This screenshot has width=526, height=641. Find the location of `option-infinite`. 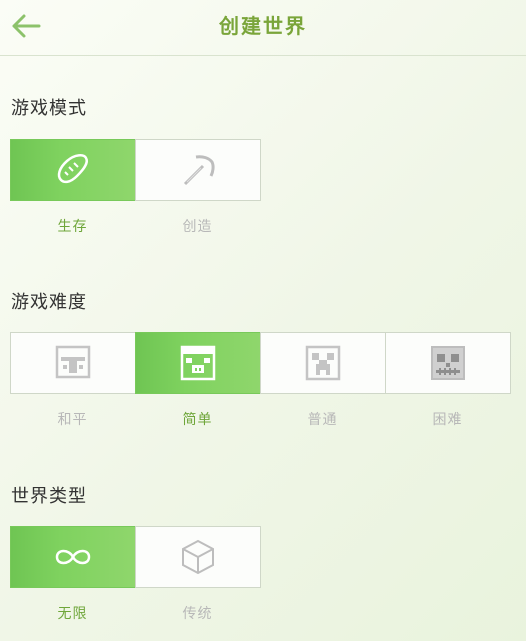

option-infinite is located at coordinates (73, 557).